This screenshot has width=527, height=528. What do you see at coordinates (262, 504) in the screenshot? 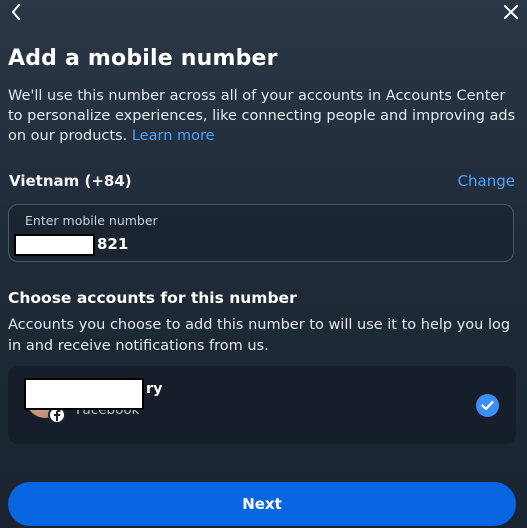
I see `next-button: Next` at bounding box center [262, 504].